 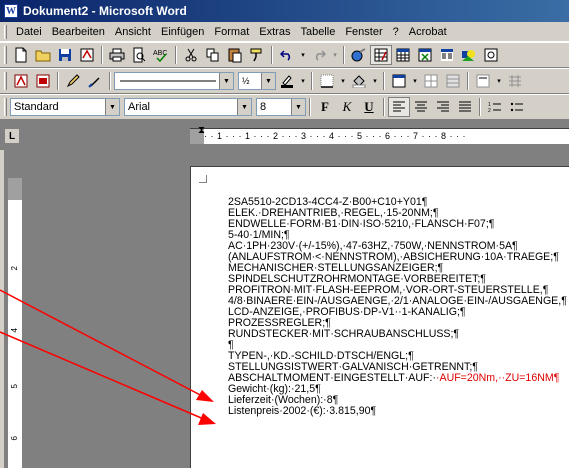 What do you see at coordinates (73, 81) in the screenshot?
I see `pencil-icon` at bounding box center [73, 81].